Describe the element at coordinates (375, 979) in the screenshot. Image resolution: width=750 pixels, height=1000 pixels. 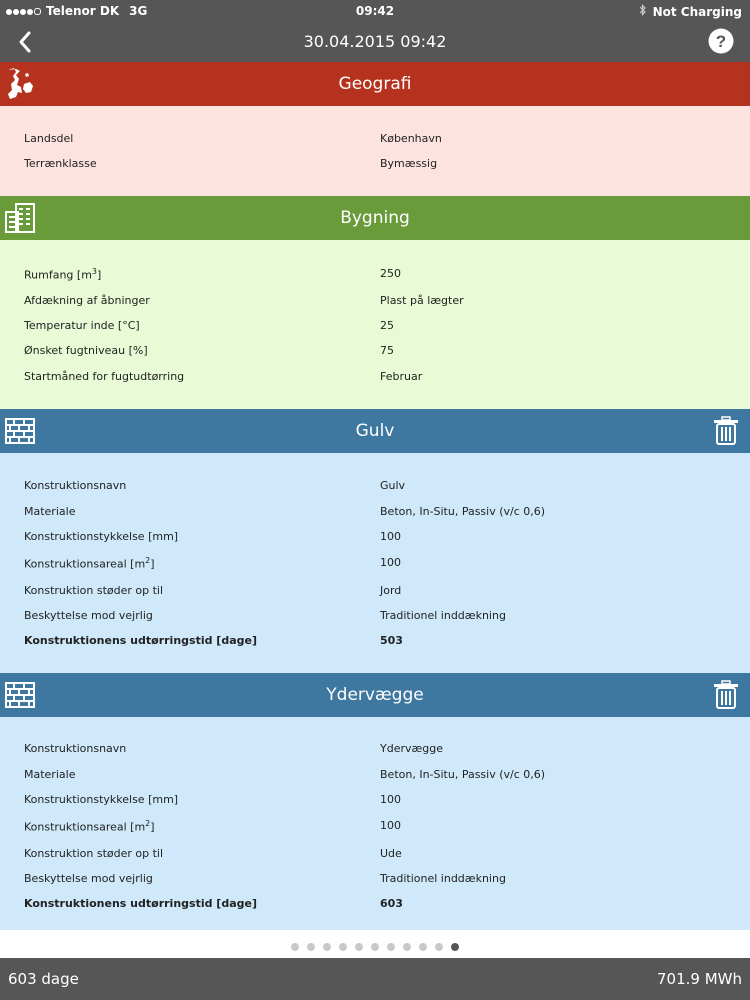
I see `summary-footer: 603 dage 701.9 MWh` at that location.